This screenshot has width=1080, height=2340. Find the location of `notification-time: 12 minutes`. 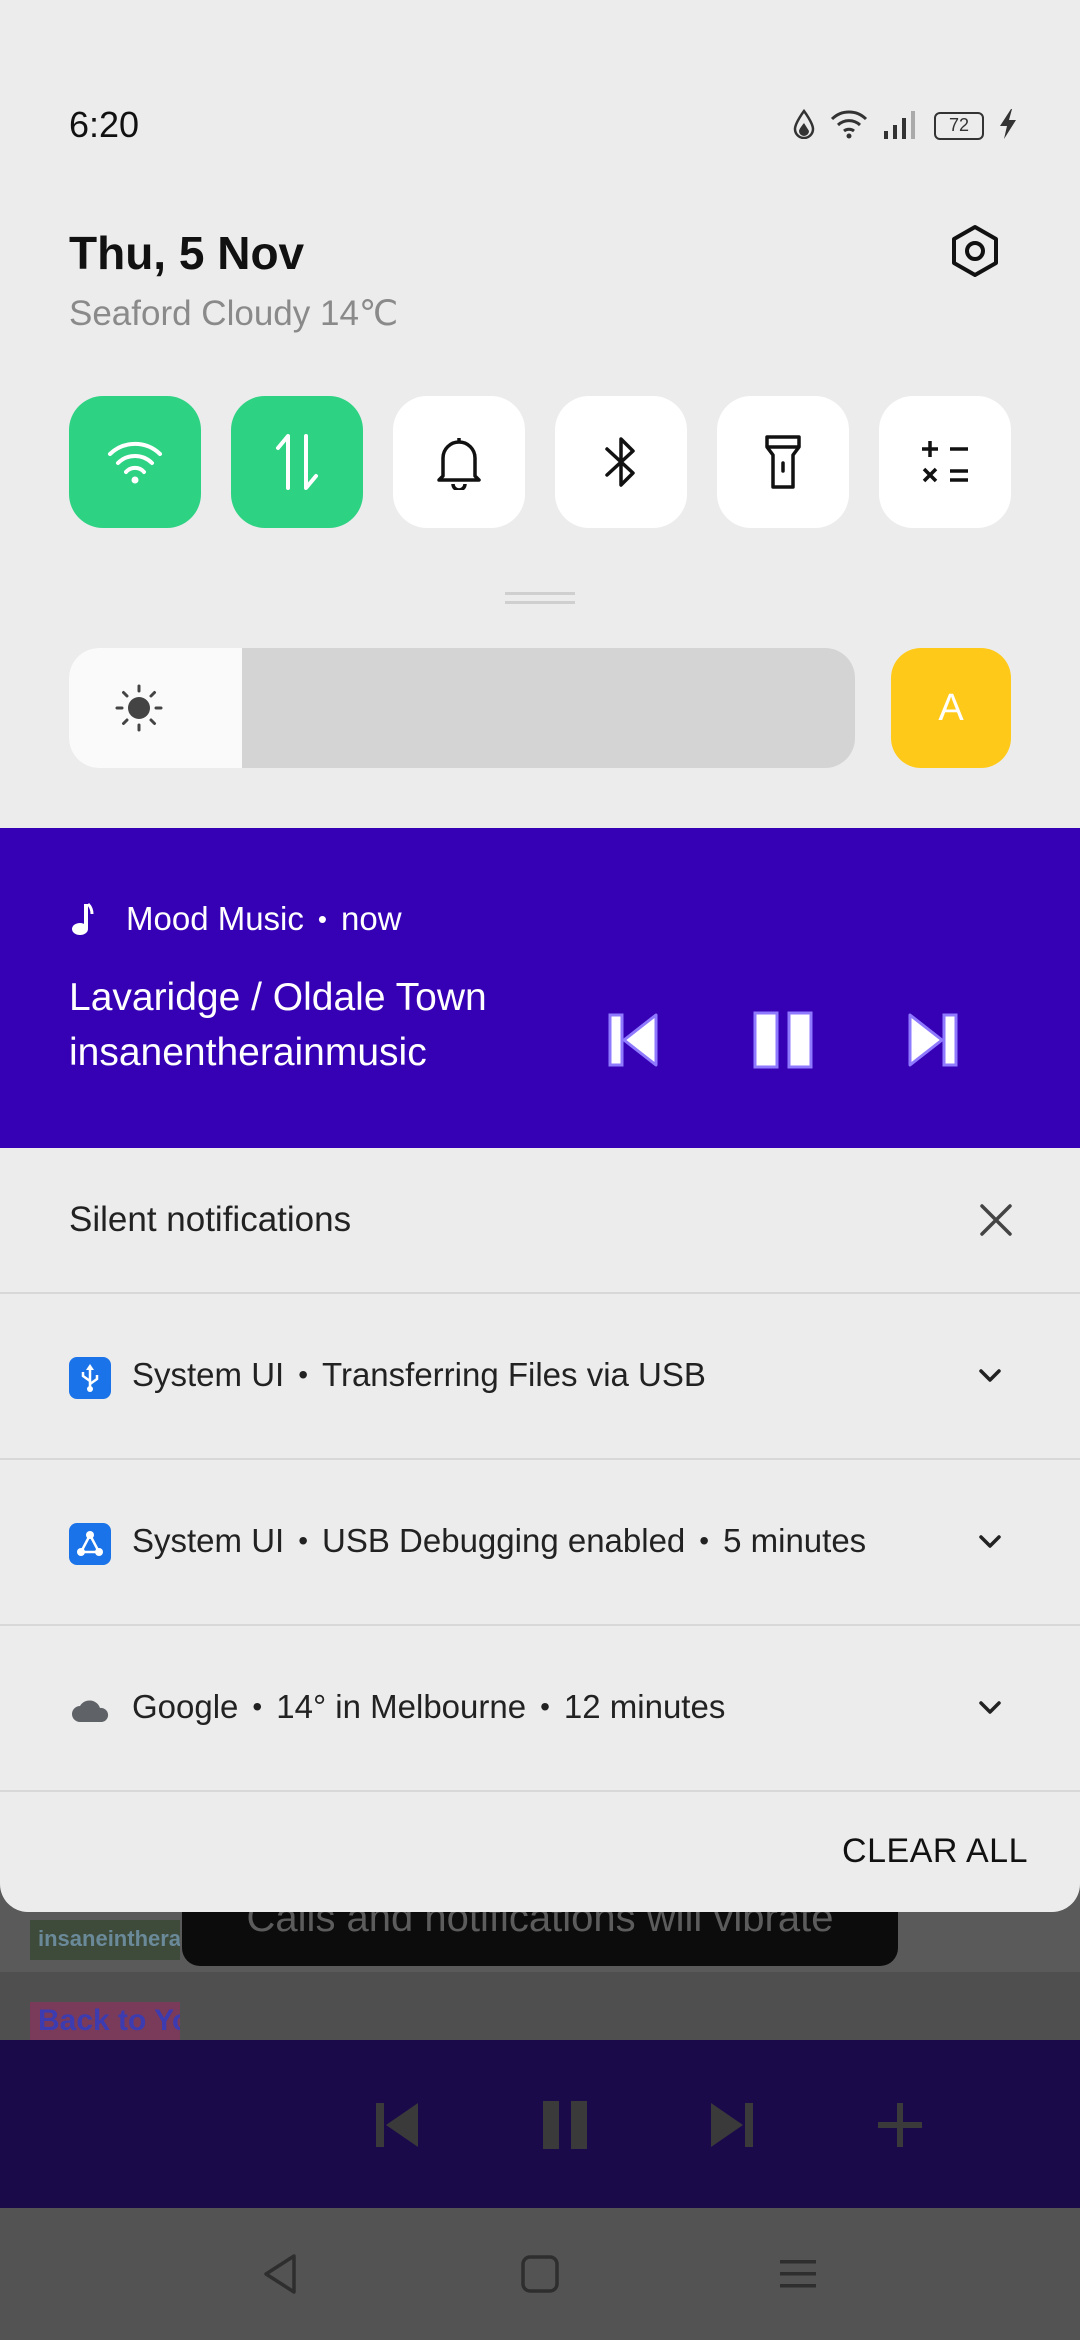

notification-time: 12 minutes is located at coordinates (644, 1706).